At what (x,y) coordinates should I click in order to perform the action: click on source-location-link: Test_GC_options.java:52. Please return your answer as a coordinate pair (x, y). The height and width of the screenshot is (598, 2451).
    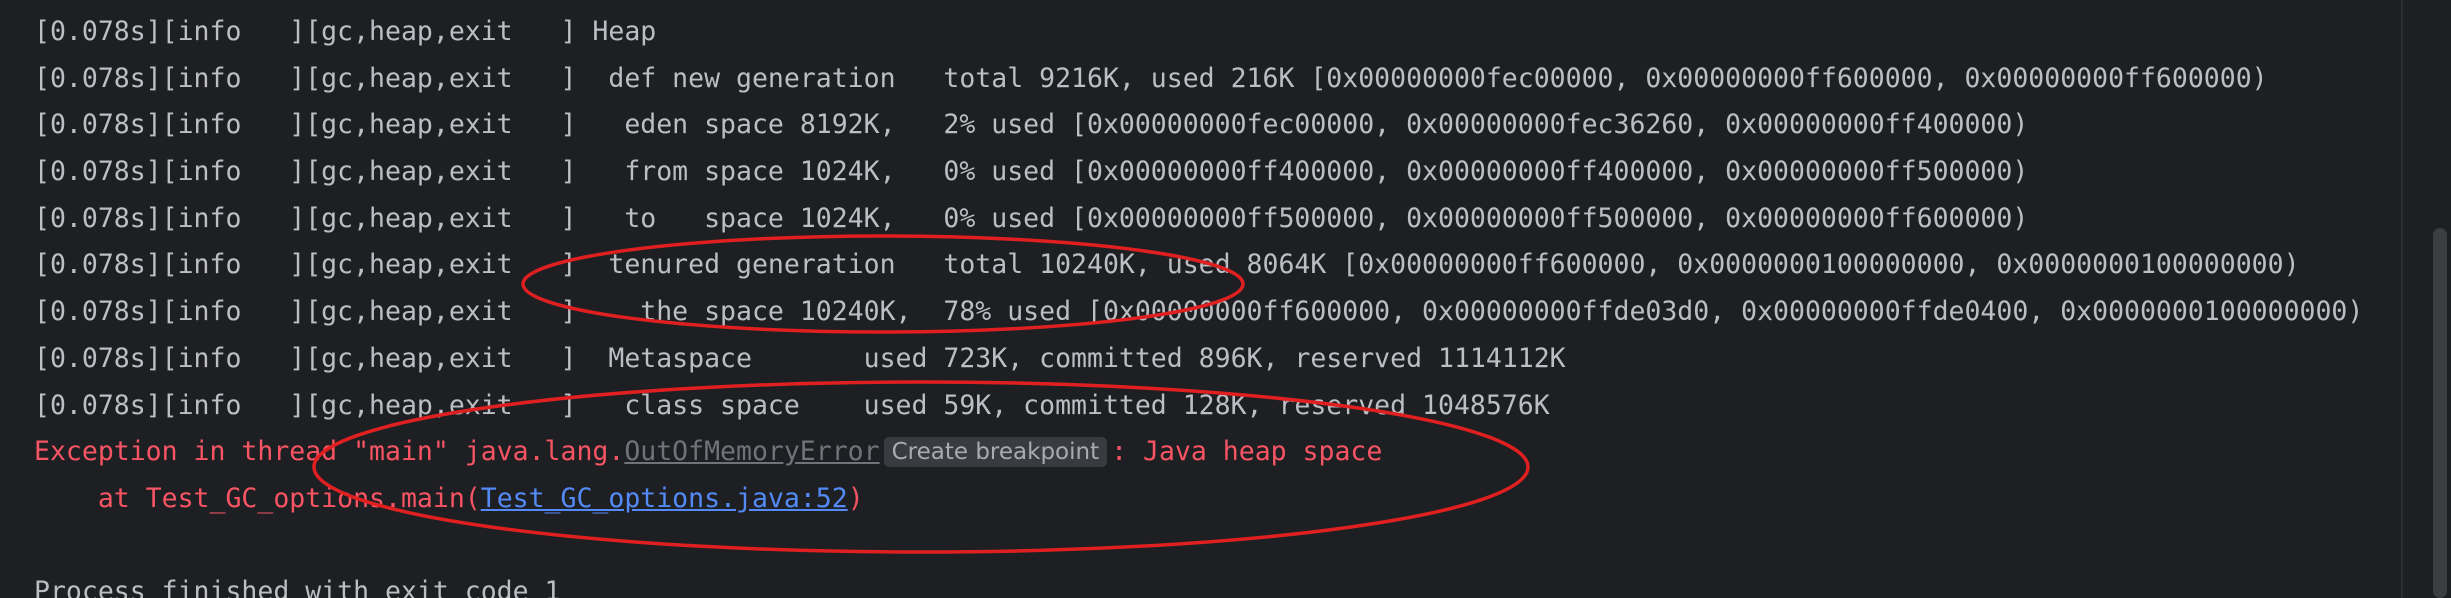
    Looking at the image, I should click on (664, 498).